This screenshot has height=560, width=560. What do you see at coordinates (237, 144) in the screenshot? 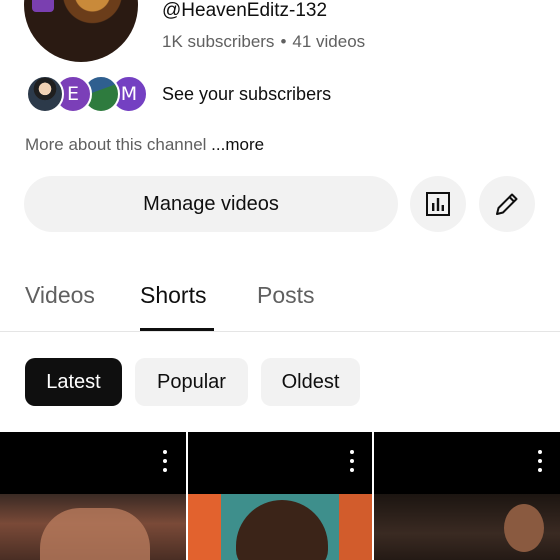
I see `more-link: ...more` at bounding box center [237, 144].